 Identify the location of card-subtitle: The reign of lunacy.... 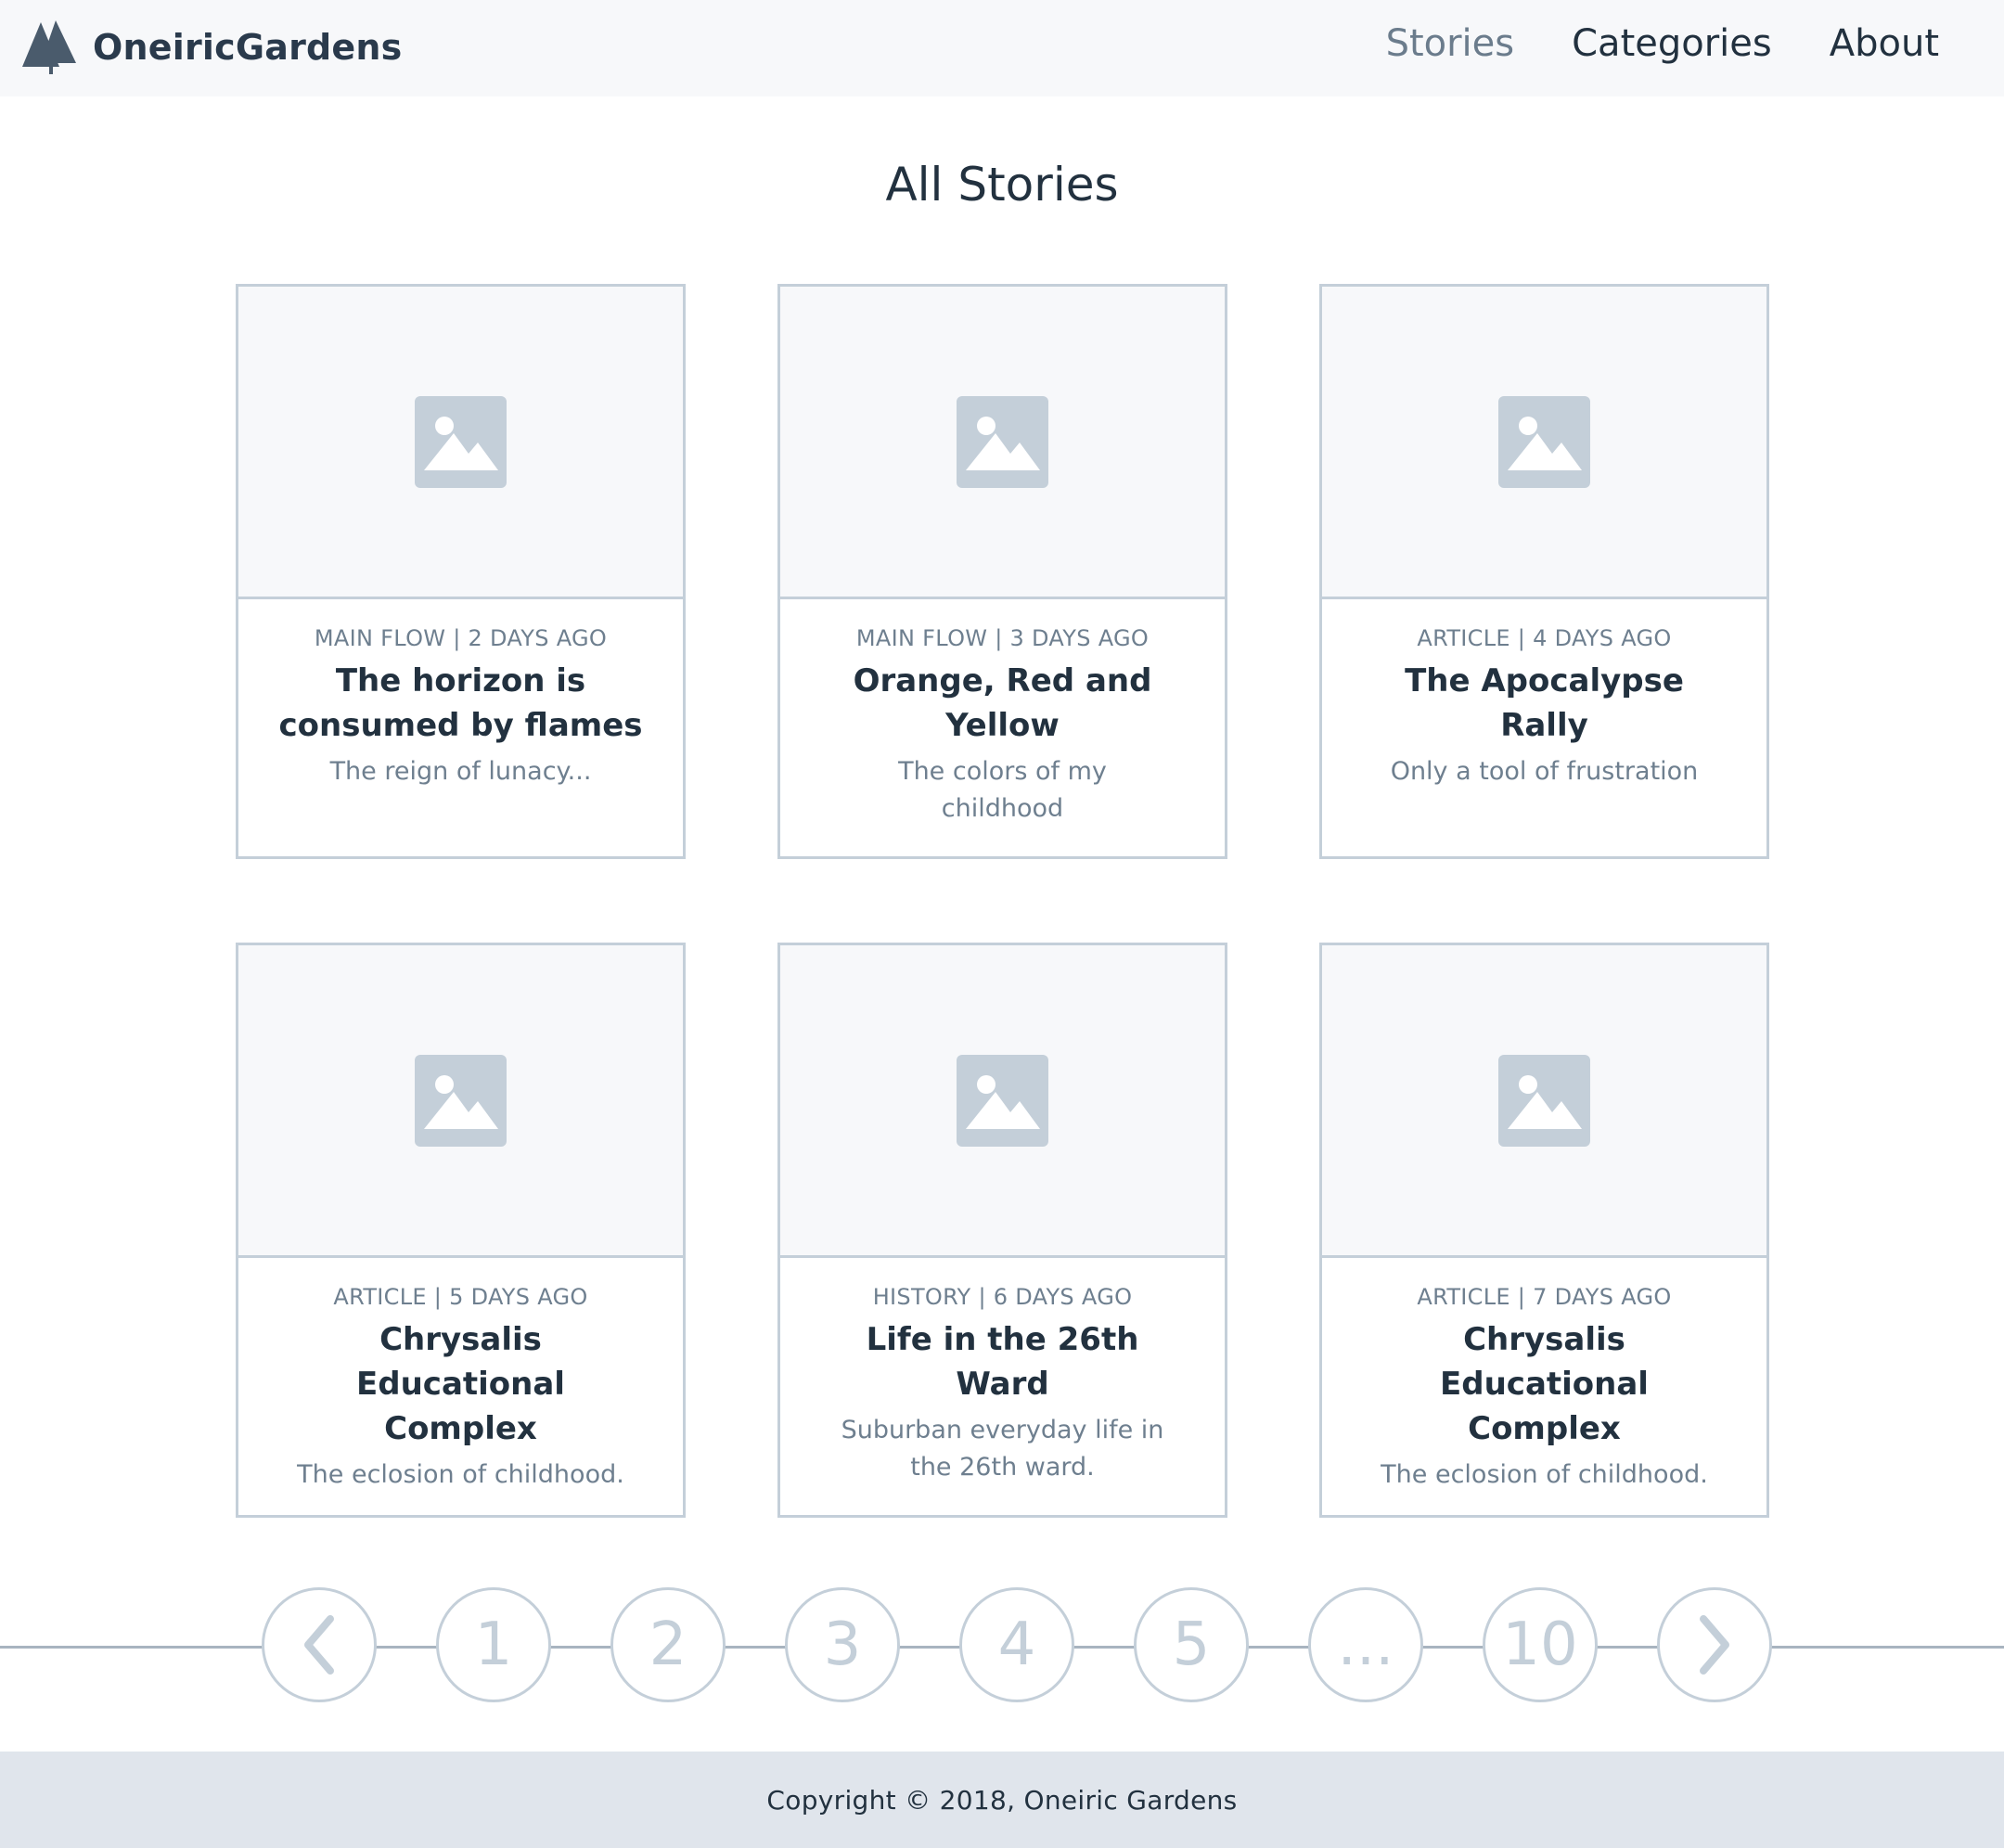
(460, 771).